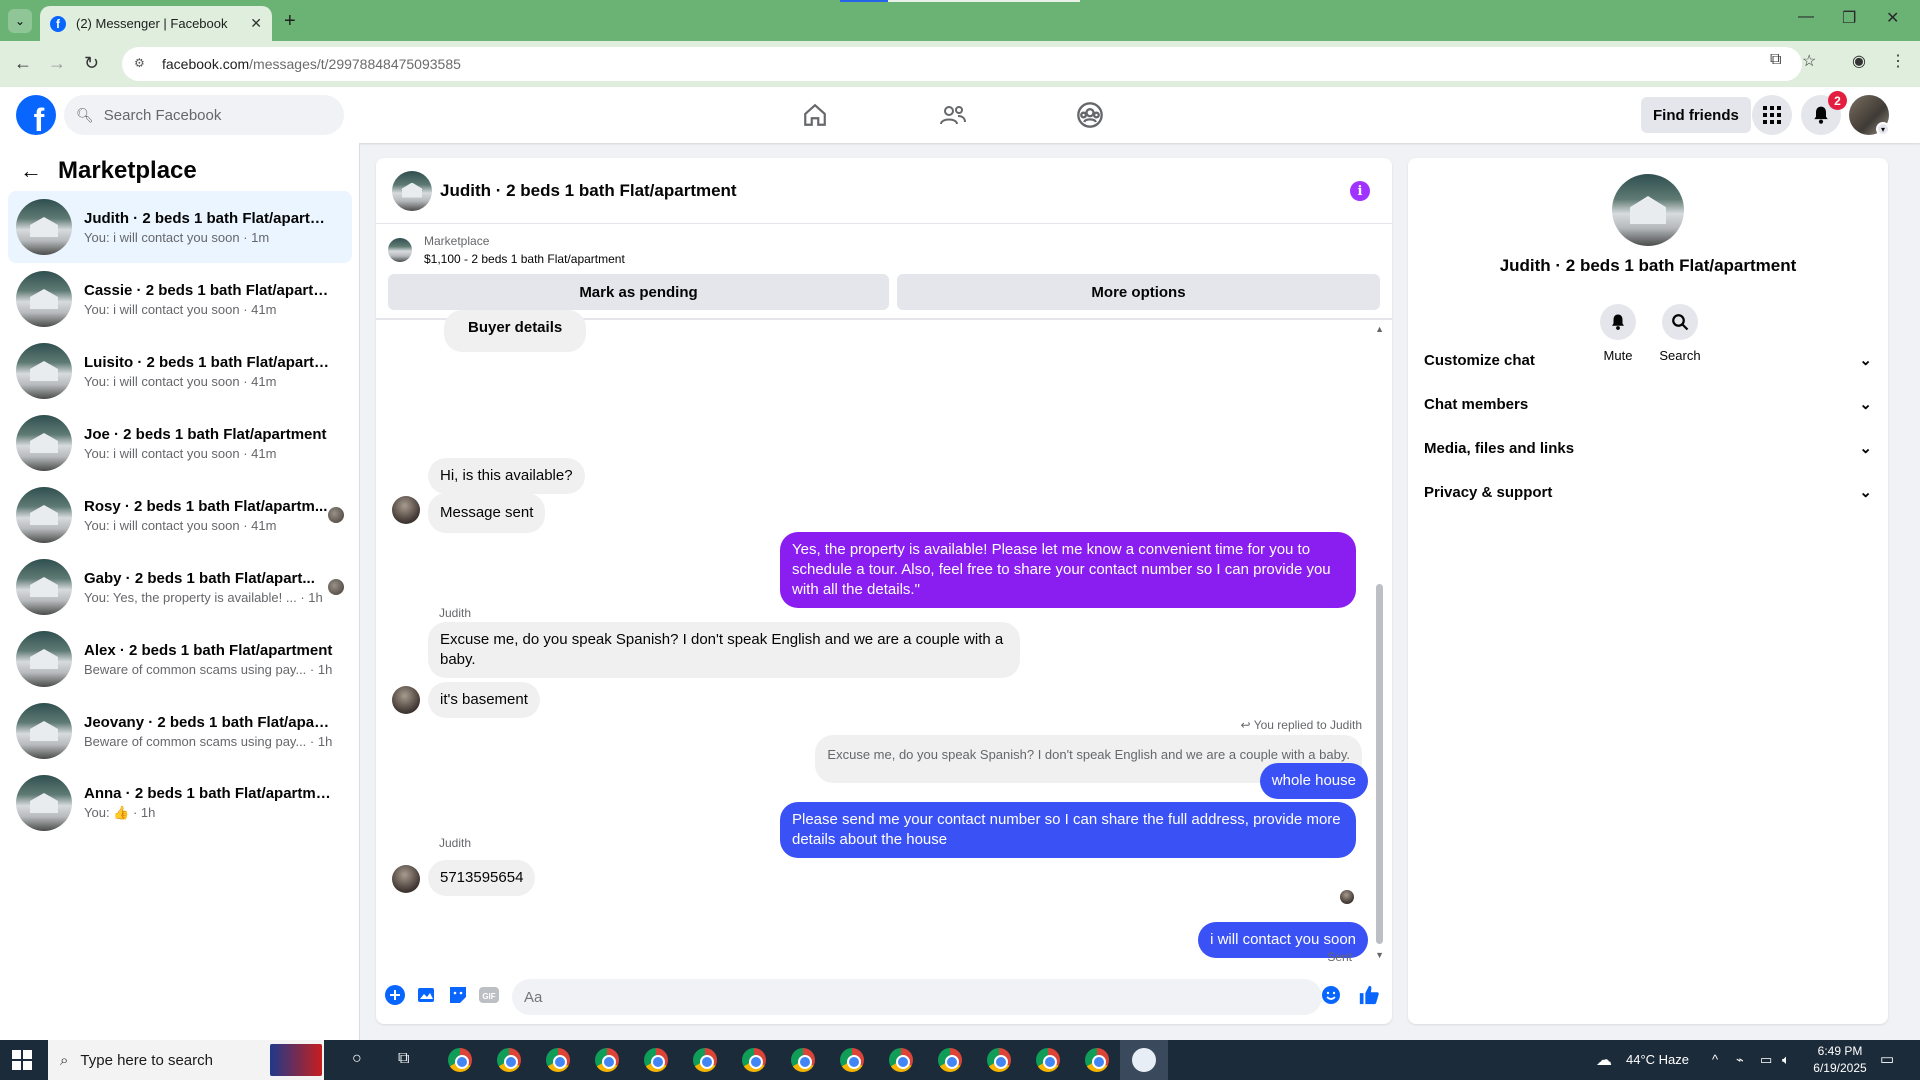 This screenshot has height=1080, width=1920. Describe the element at coordinates (1379, 764) in the screenshot. I see `chat-scrollbar` at that location.